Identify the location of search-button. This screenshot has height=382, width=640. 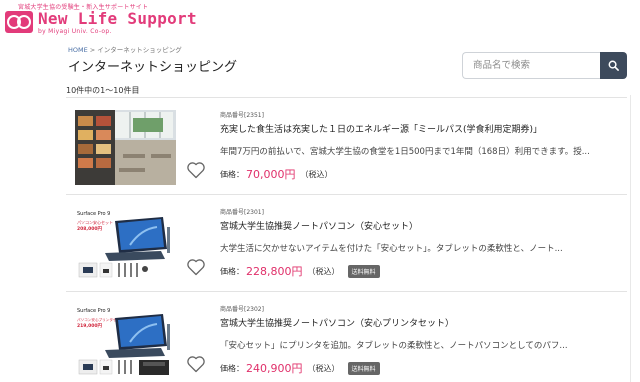
(613, 65).